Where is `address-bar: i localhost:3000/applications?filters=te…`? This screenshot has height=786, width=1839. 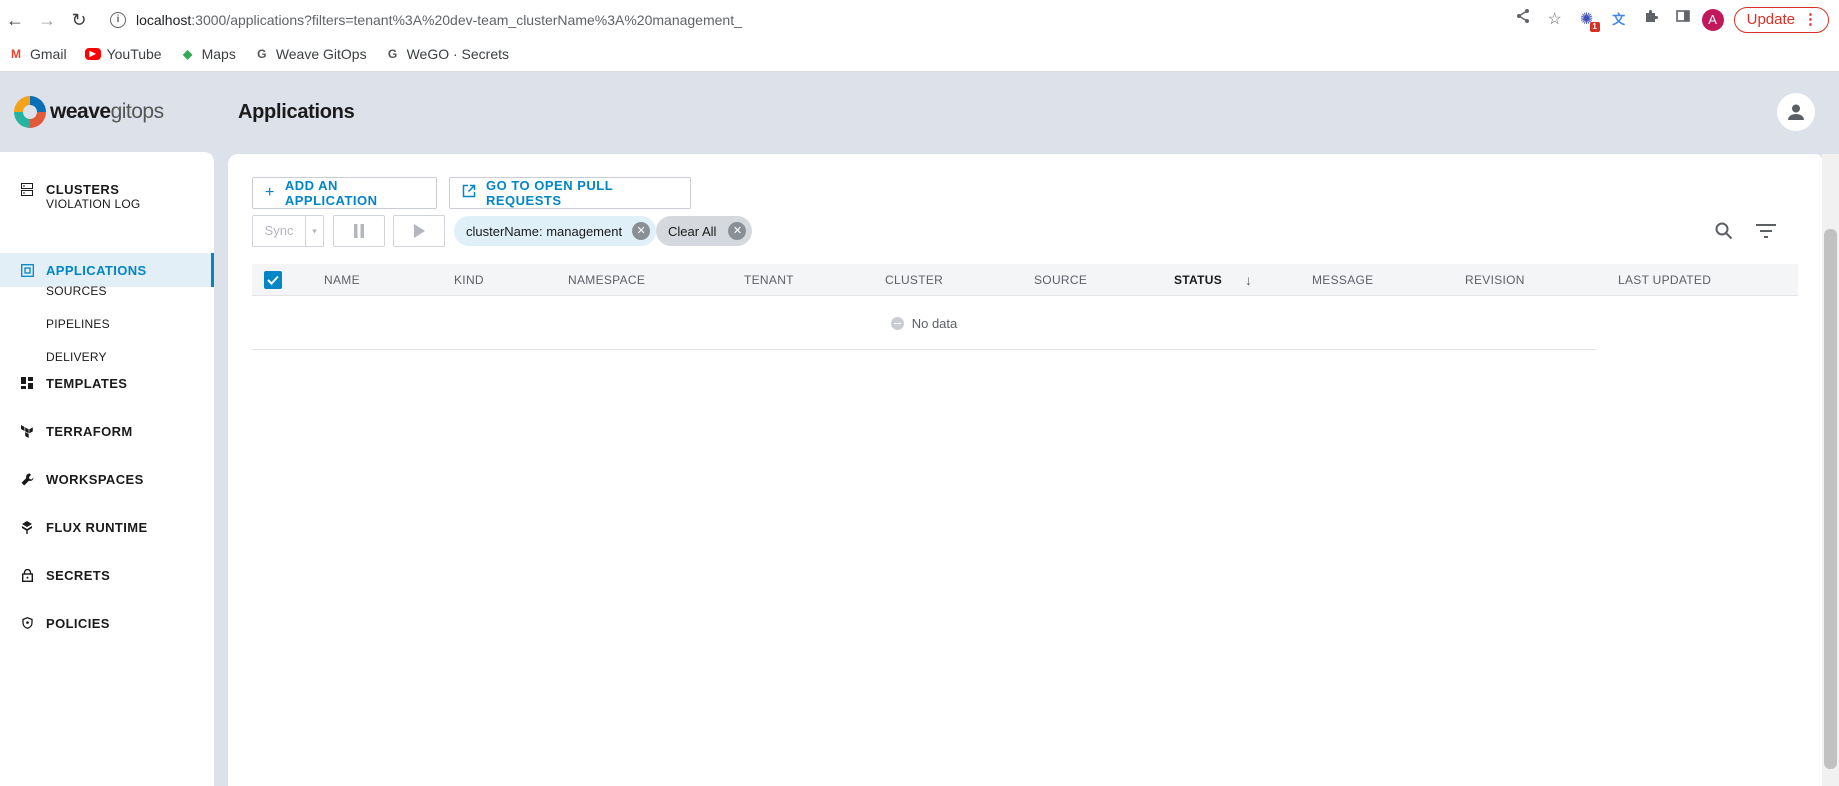
address-bar: i localhost:3000/applications?filters=te… is located at coordinates (800, 20).